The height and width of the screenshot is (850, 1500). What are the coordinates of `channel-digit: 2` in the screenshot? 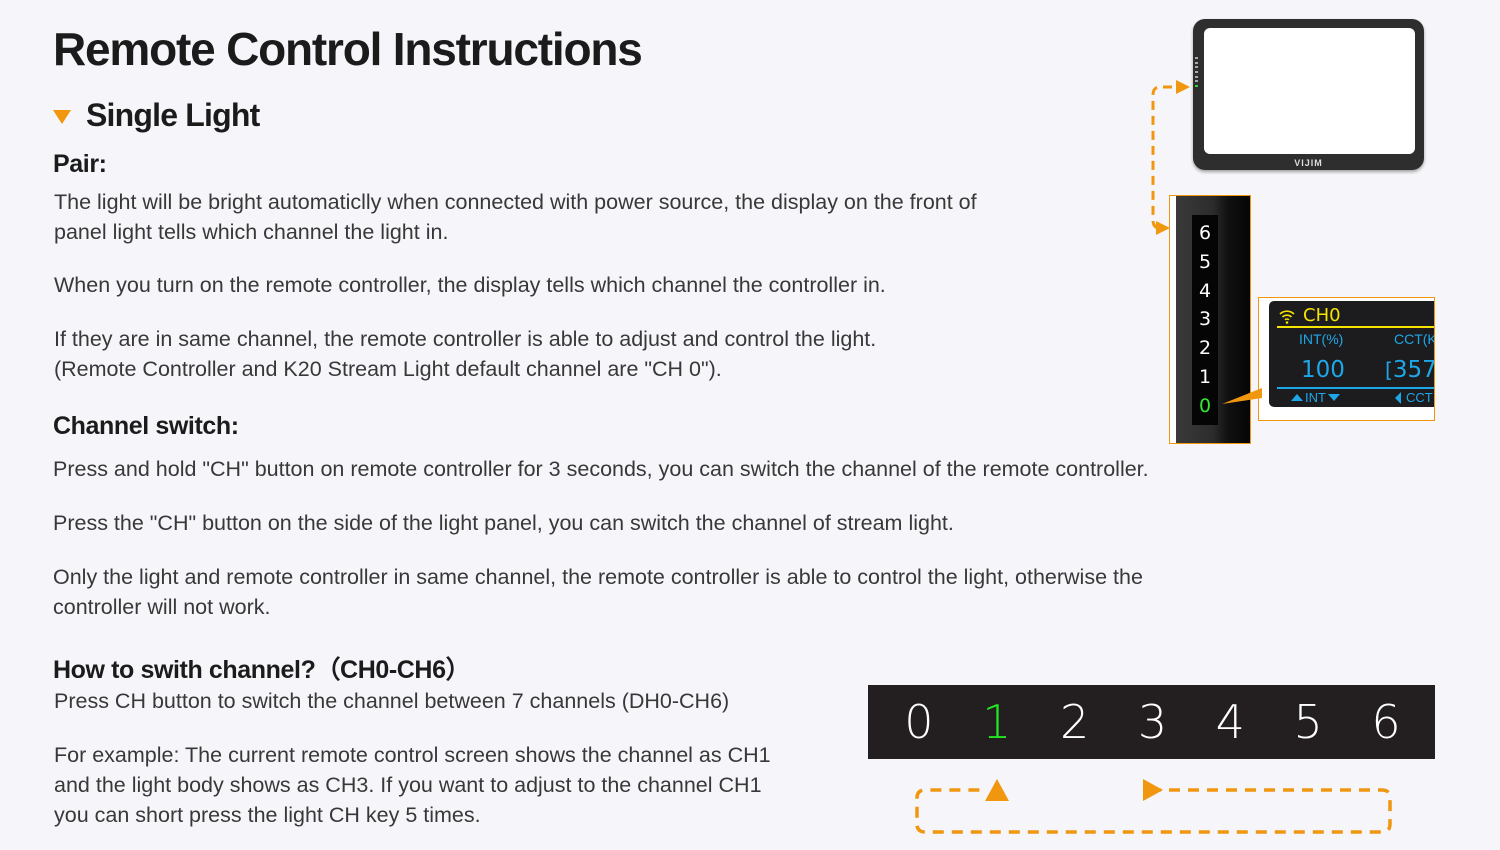 It's located at (1074, 722).